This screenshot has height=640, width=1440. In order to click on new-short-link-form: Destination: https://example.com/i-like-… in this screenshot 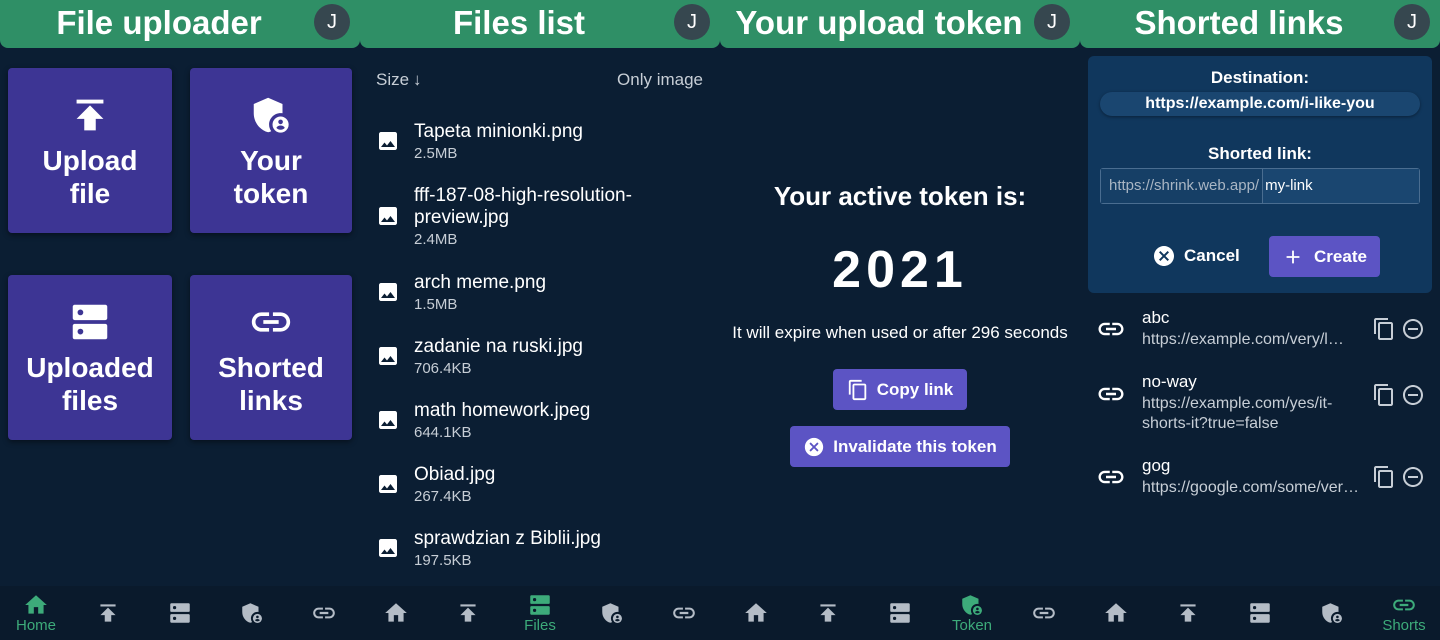, I will do `click(1260, 174)`.